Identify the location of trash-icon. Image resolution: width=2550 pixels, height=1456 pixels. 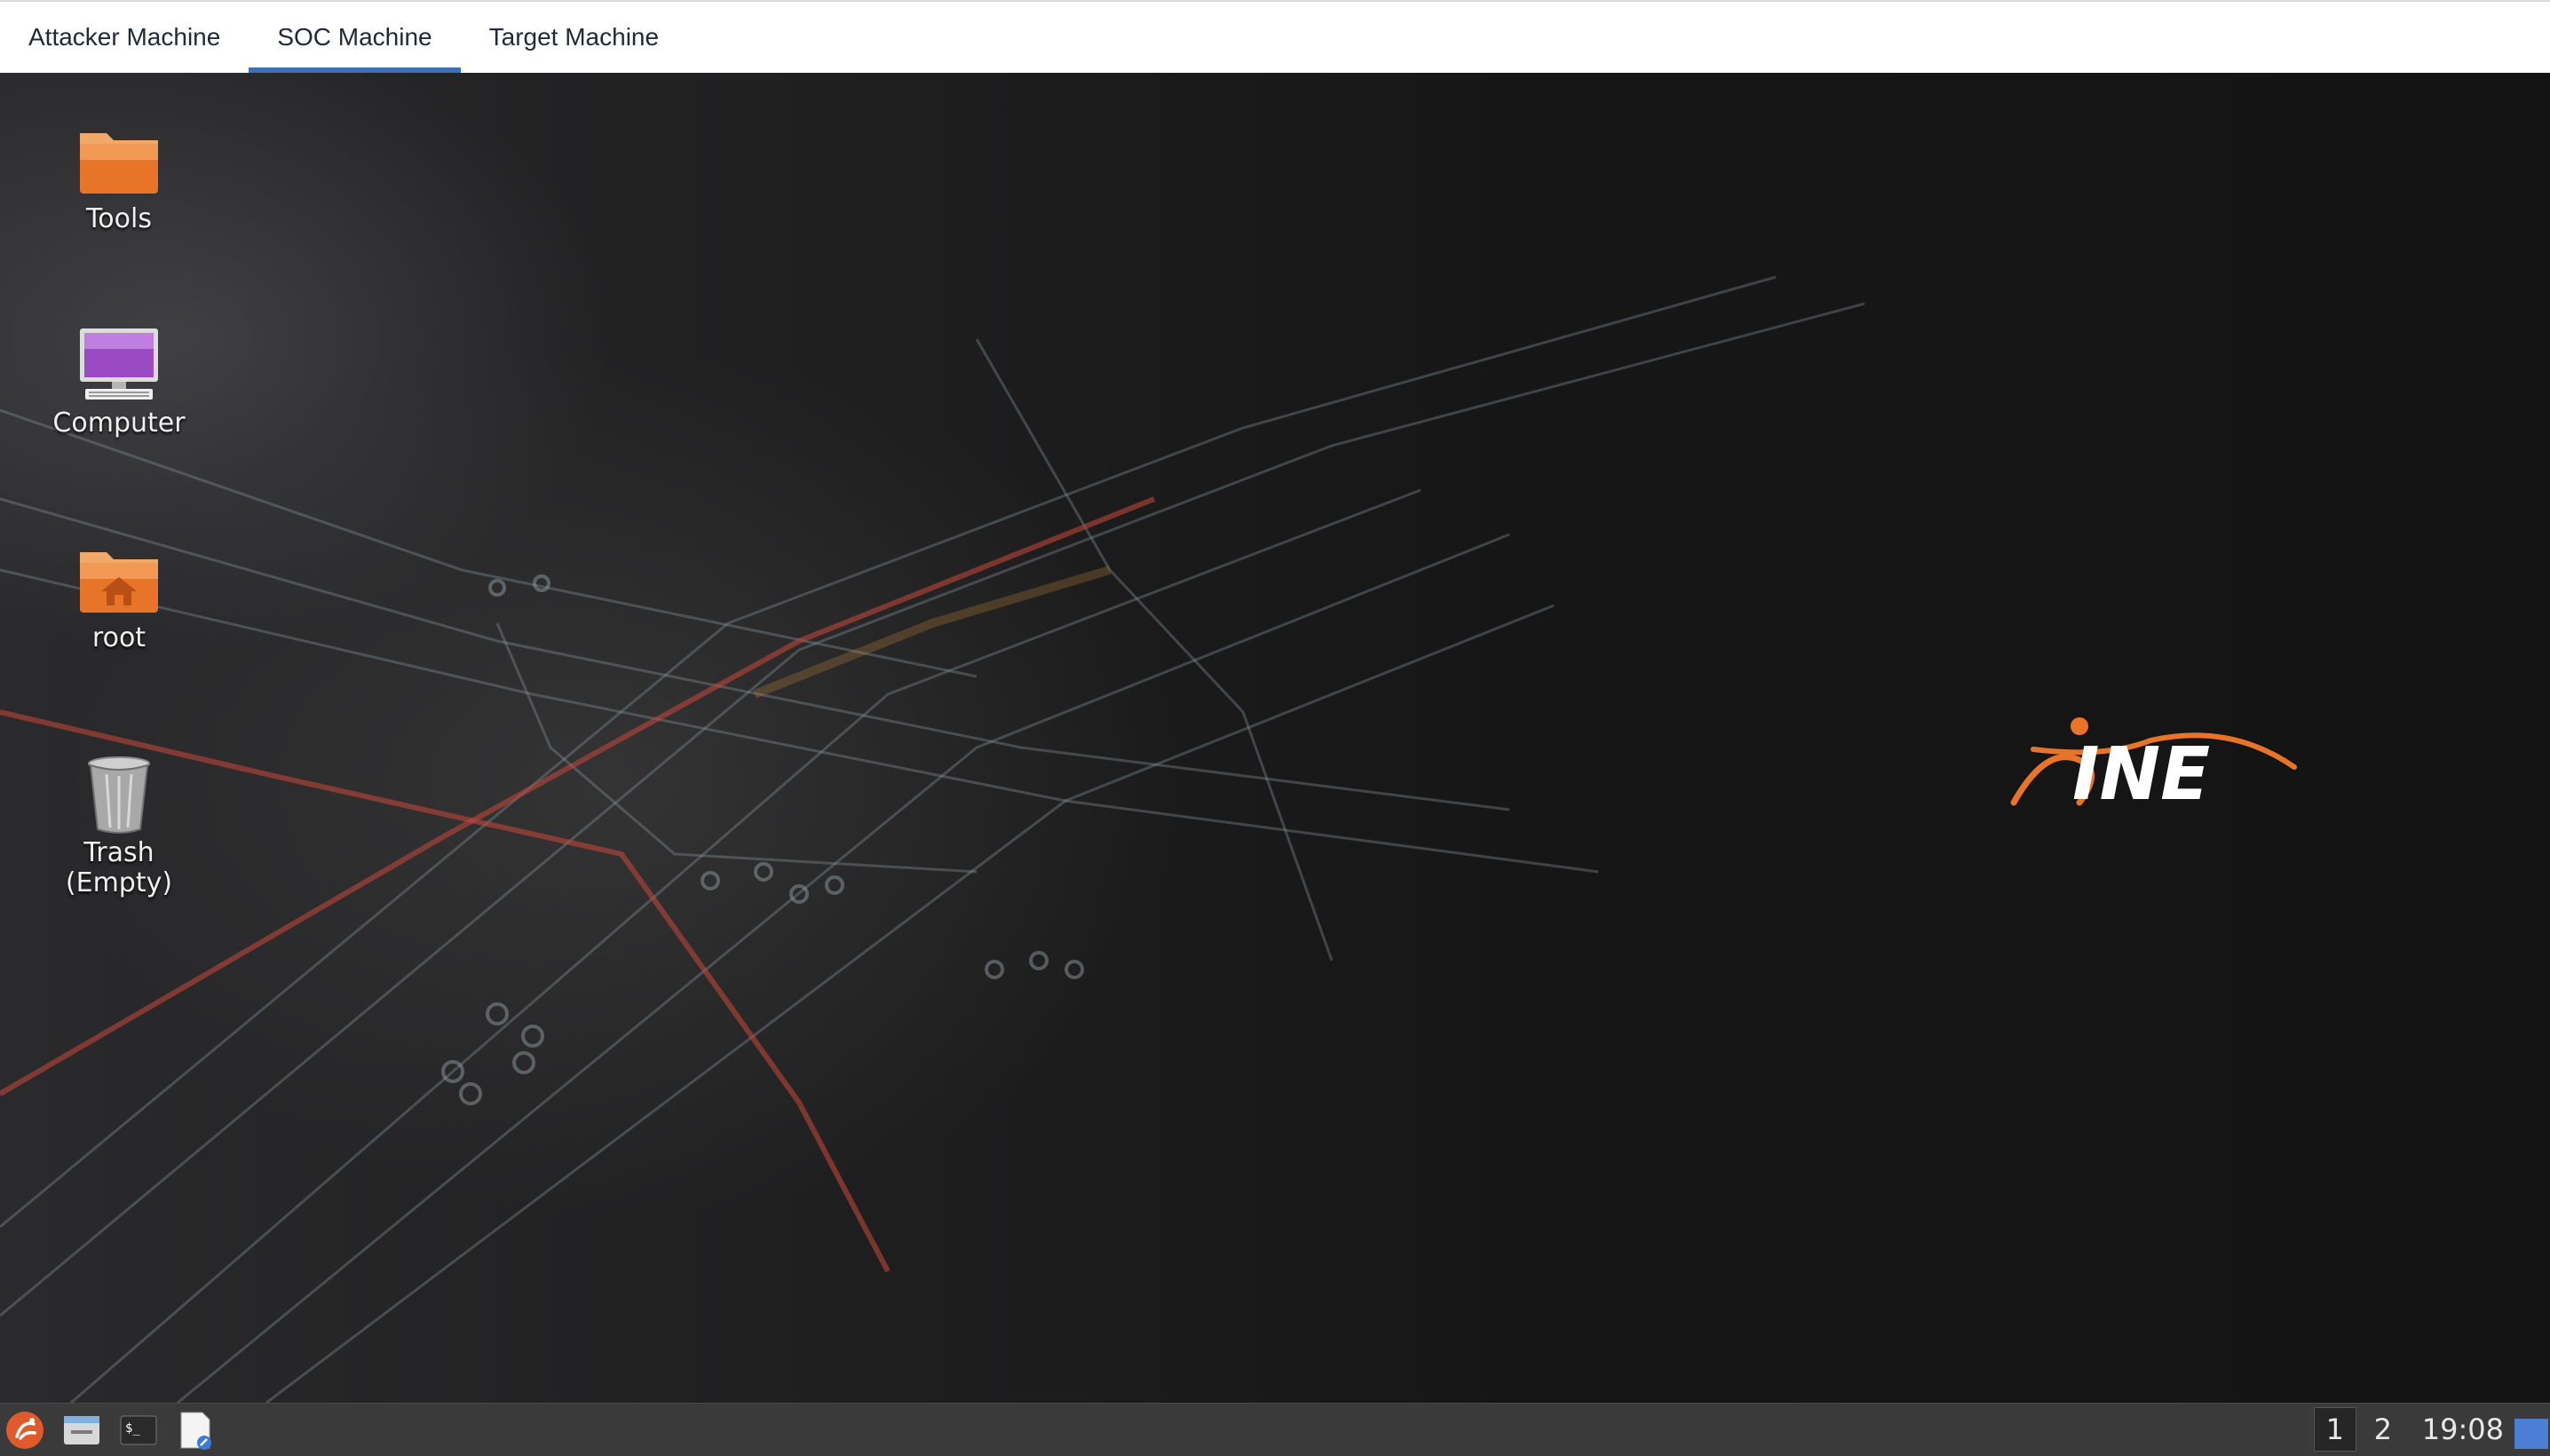
(119, 795).